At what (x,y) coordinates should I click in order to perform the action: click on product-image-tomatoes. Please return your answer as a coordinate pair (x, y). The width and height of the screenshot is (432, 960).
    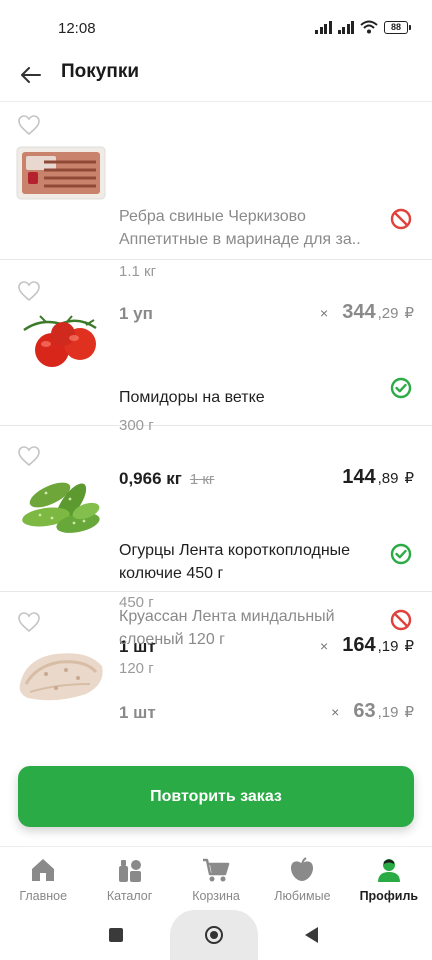
    Looking at the image, I should click on (60, 341).